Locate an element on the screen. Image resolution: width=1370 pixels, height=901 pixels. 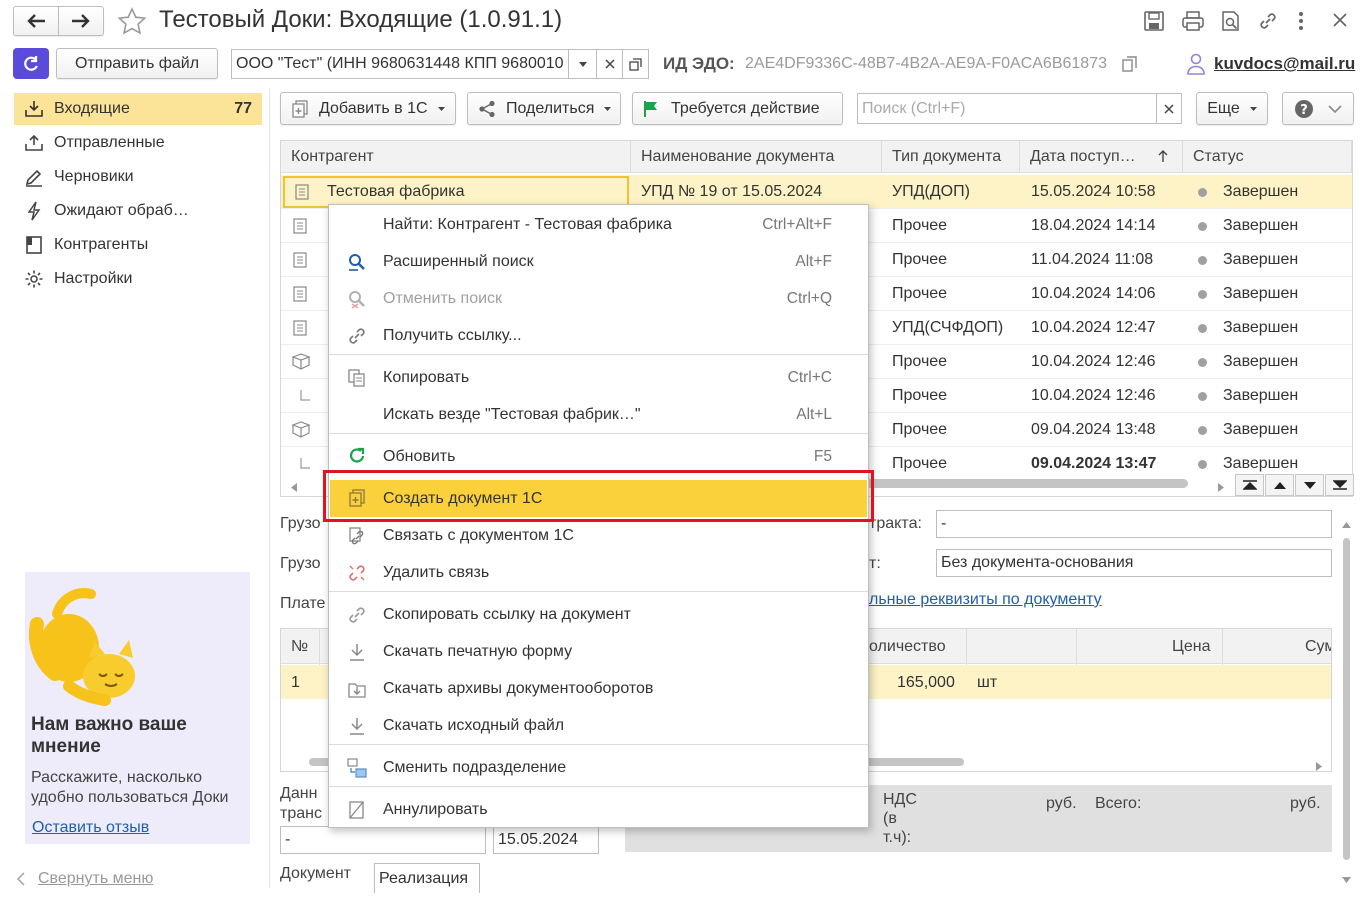
column-header-doc-type: Тип документа is located at coordinates (951, 157).